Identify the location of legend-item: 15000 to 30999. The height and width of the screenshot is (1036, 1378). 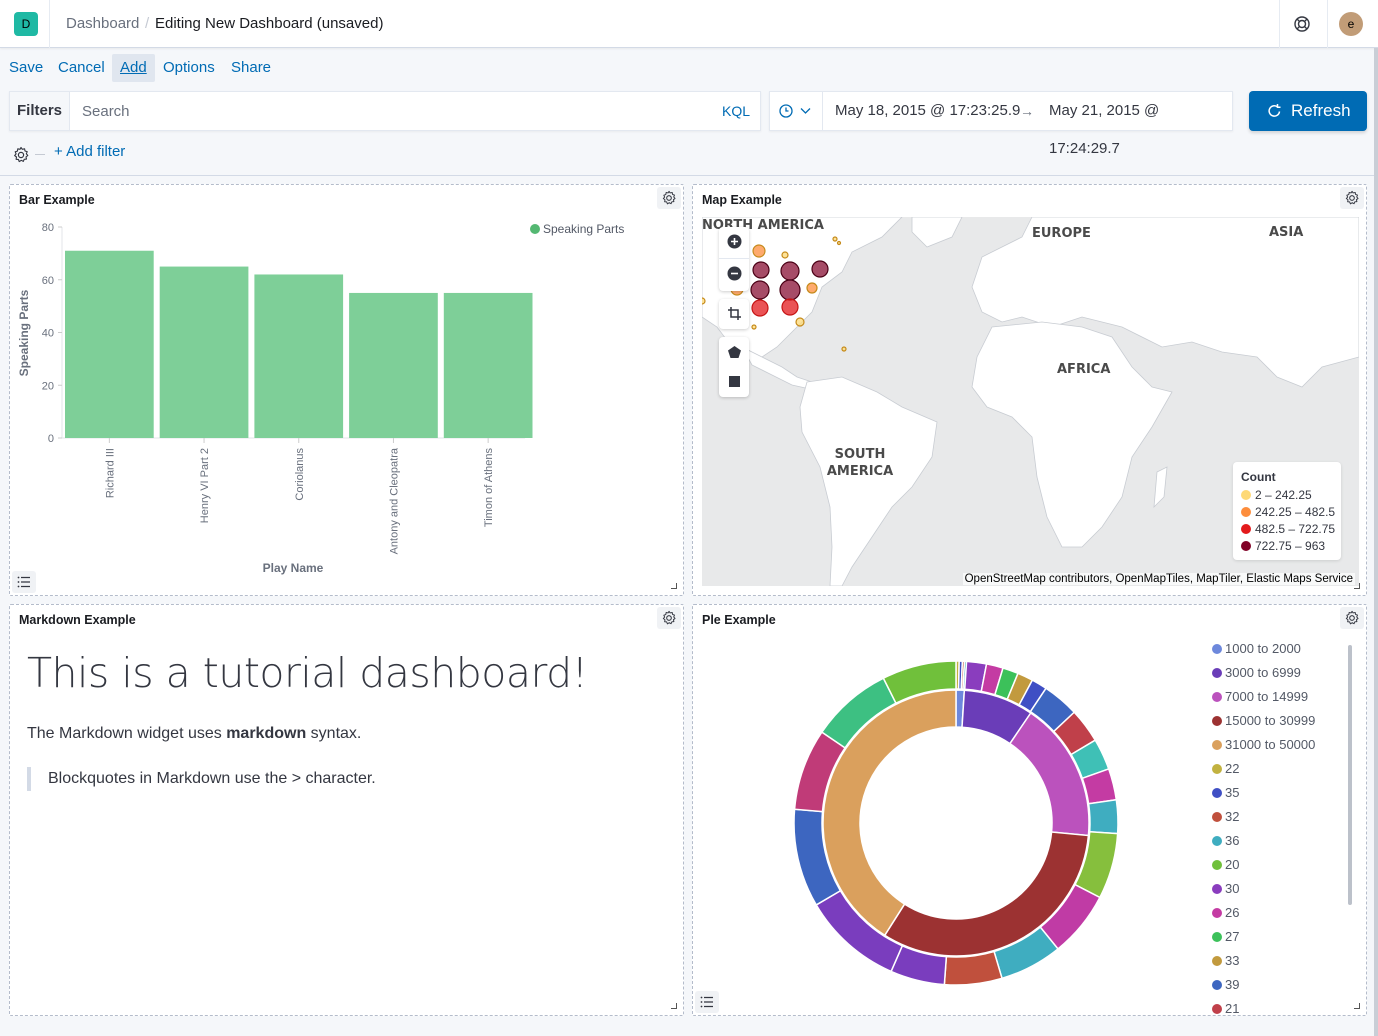
(1277, 725).